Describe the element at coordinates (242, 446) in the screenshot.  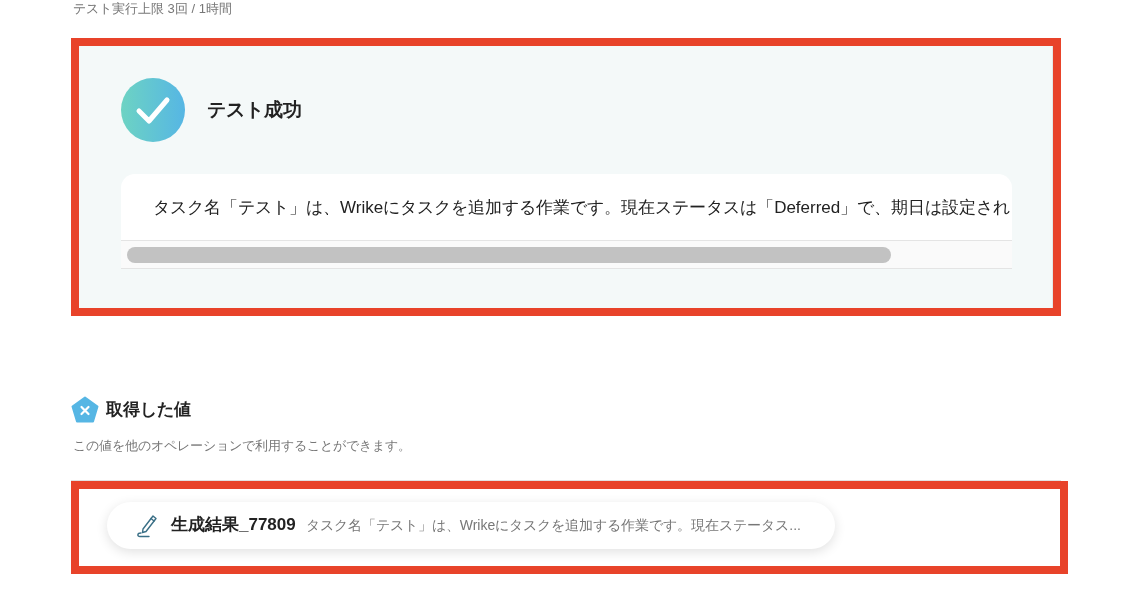
I see `section-description: この値を他のオペレーションで利用することができます。` at that location.